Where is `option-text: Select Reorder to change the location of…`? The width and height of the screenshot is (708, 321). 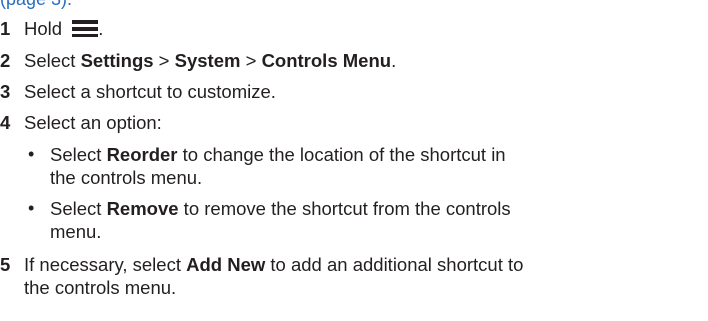
option-text: Select Reorder to change the location of… is located at coordinates (278, 154).